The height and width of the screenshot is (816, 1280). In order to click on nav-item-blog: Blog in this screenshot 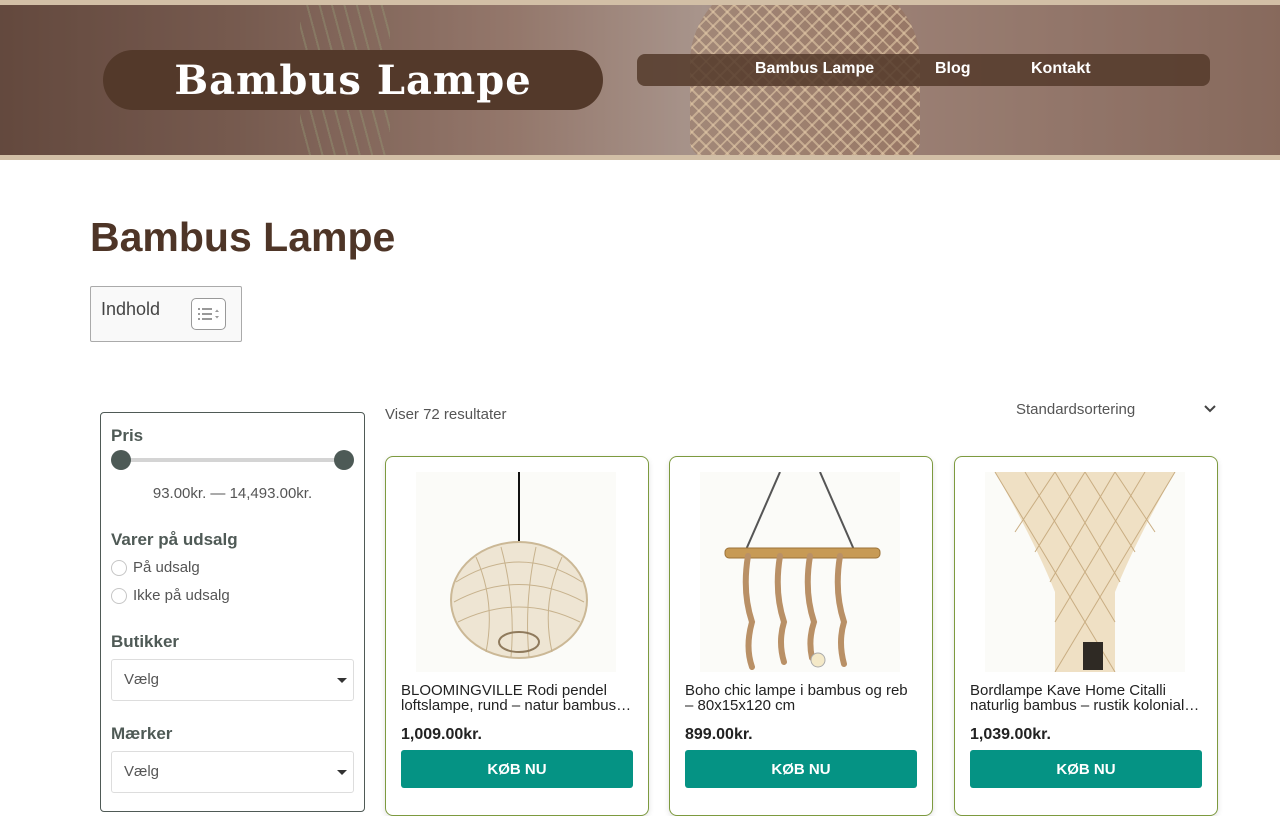, I will do `click(953, 69)`.